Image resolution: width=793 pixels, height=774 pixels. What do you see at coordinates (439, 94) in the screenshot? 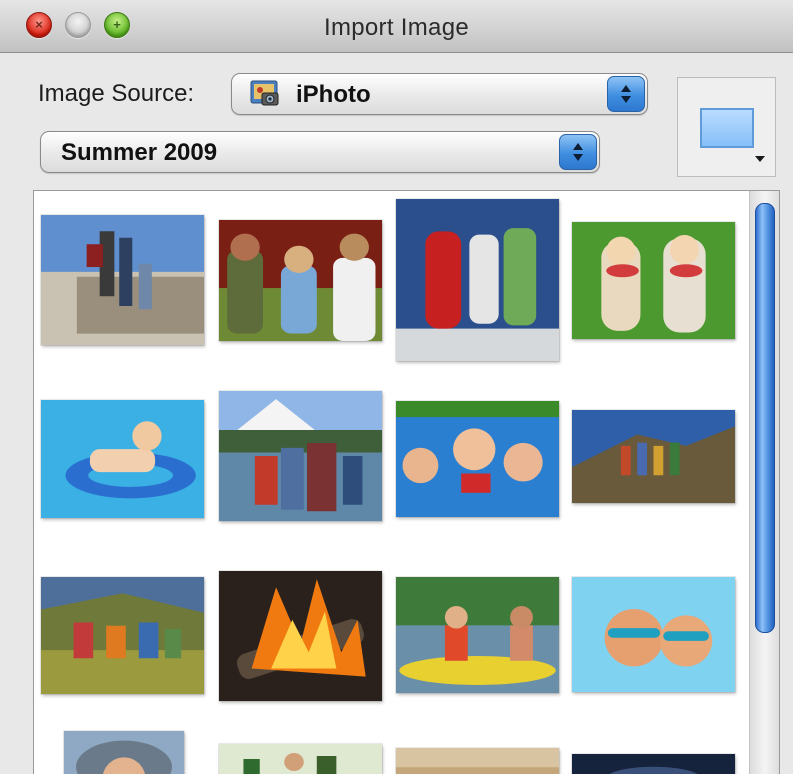
I see `image-source-popup: iPhoto` at bounding box center [439, 94].